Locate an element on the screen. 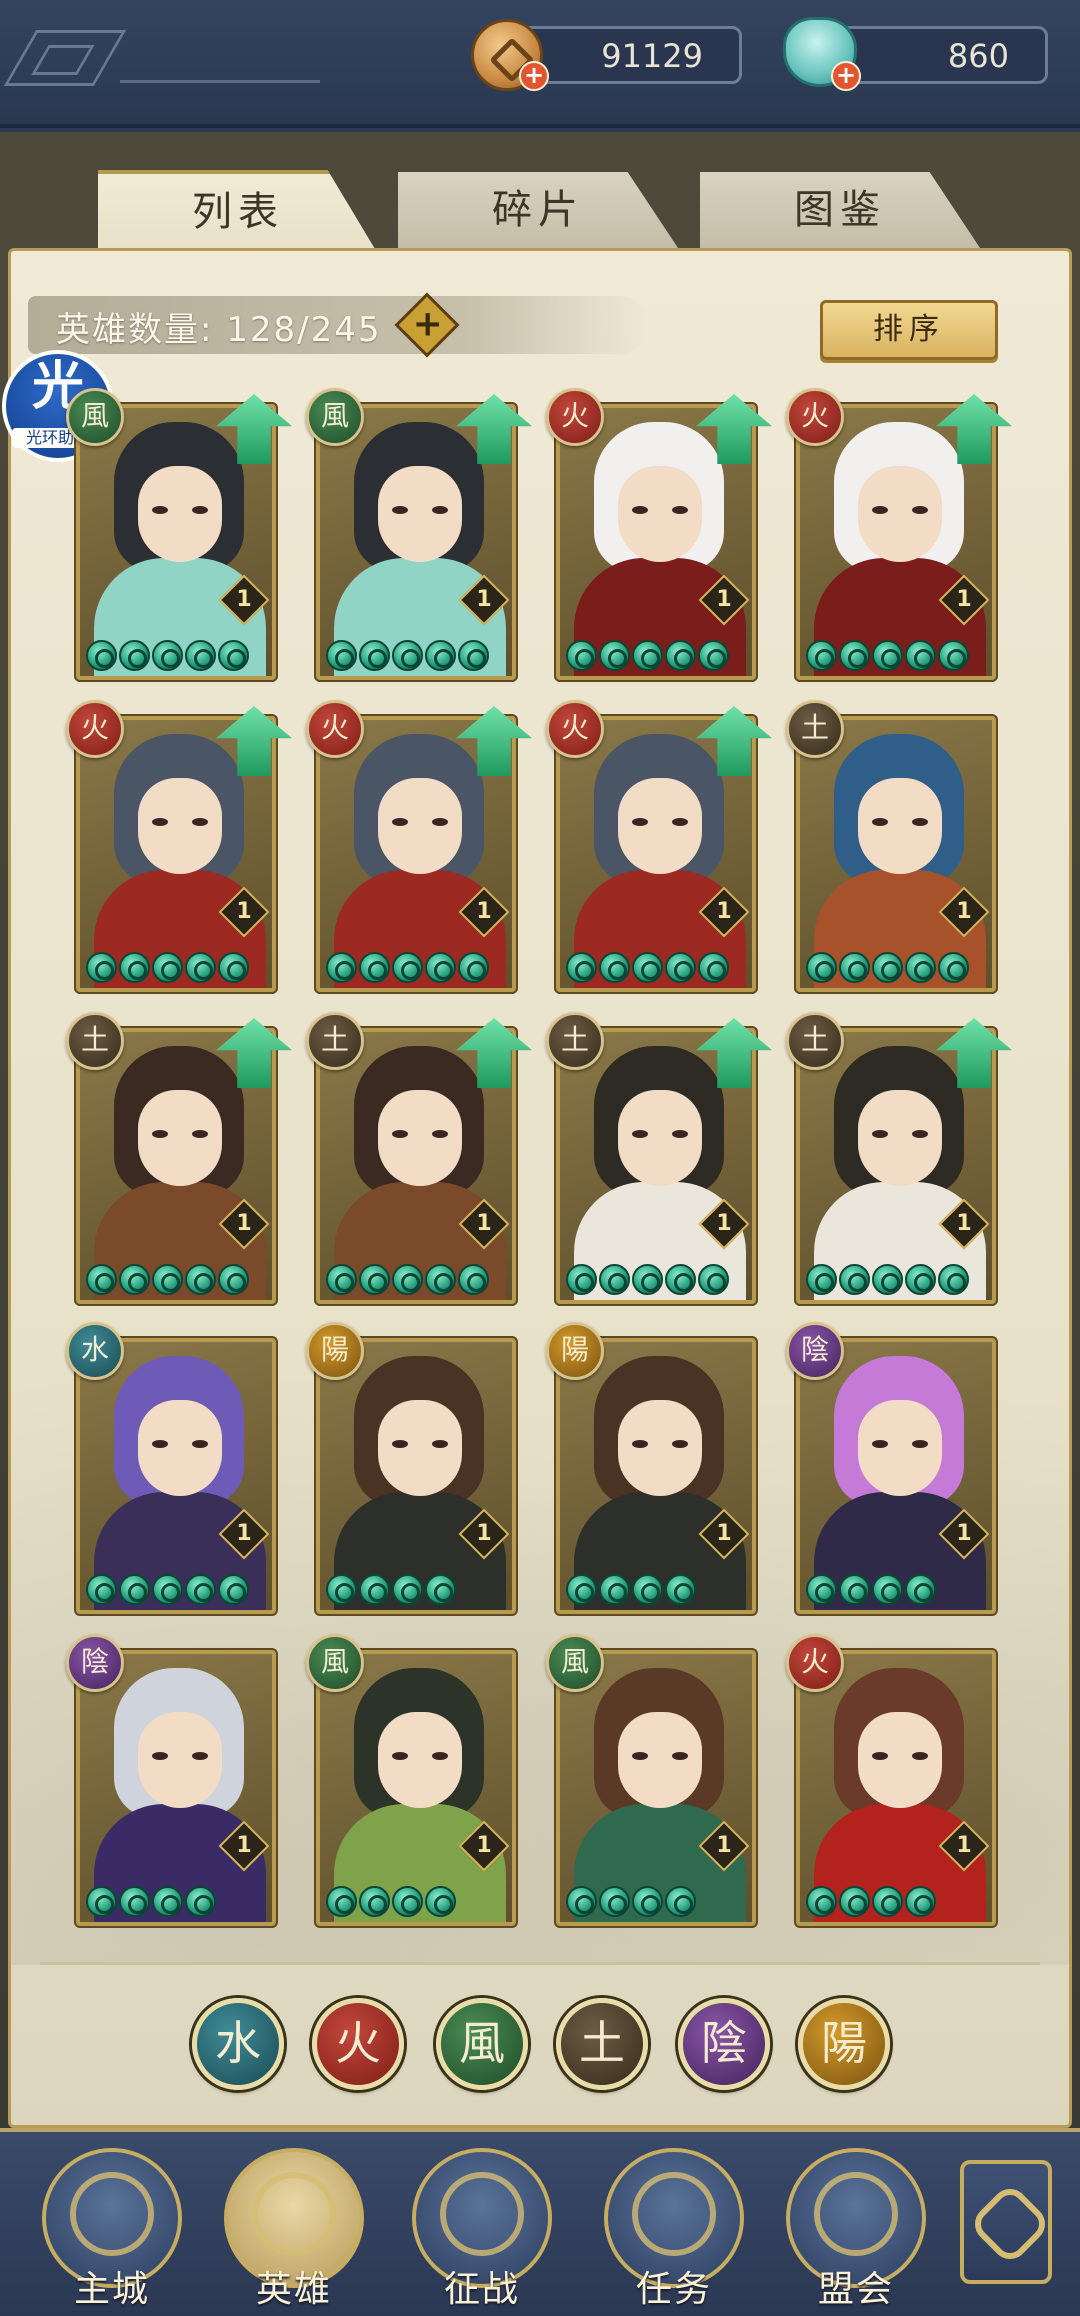  element-earth-icon: 土 is located at coordinates (575, 1041).